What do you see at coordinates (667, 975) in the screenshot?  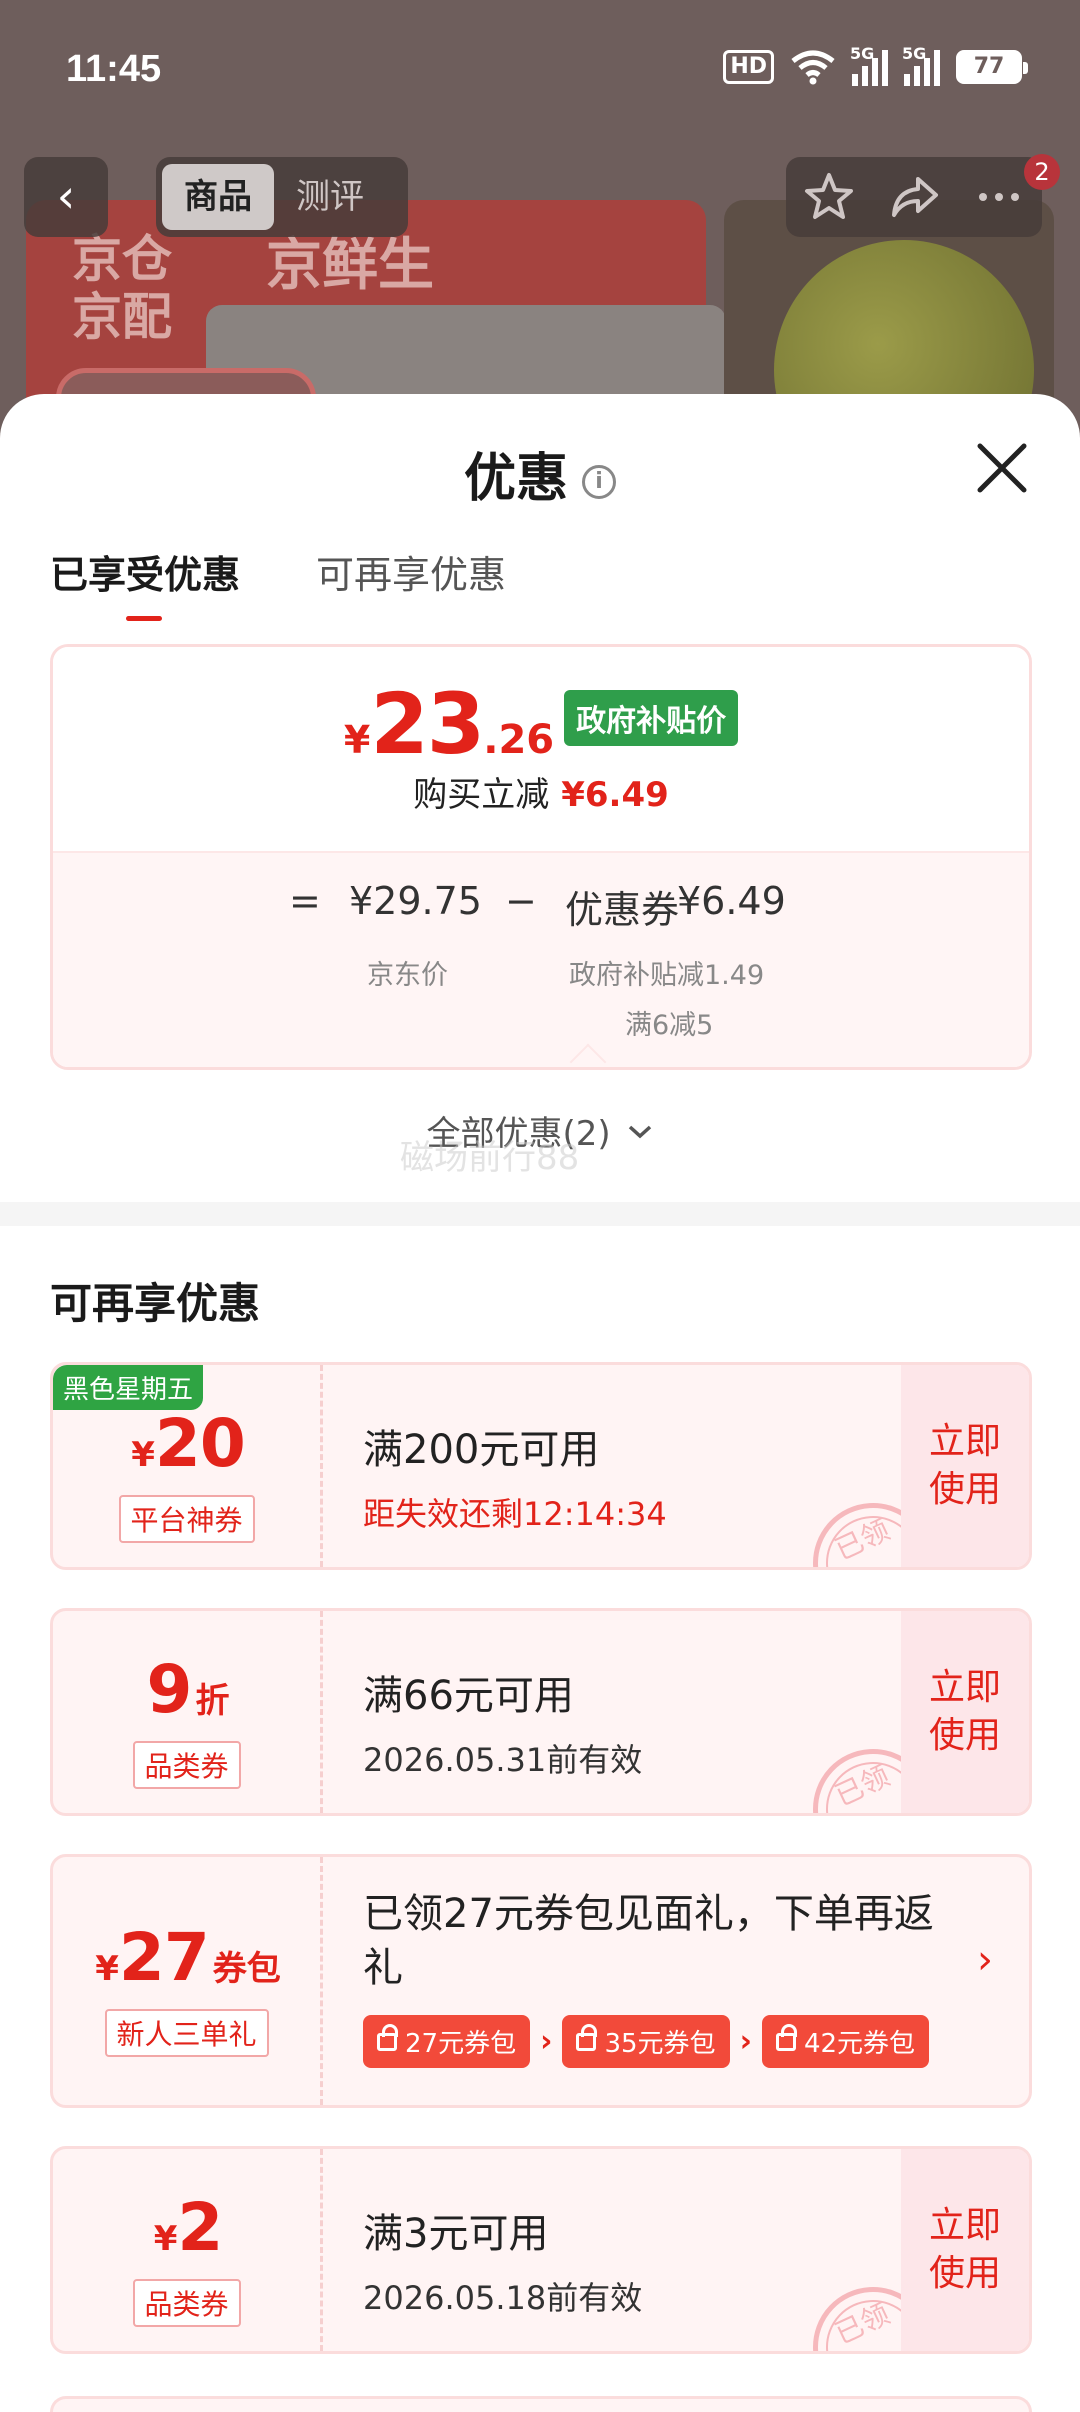 I see `gov-subsidy-detail: 政府补贴减1.49` at bounding box center [667, 975].